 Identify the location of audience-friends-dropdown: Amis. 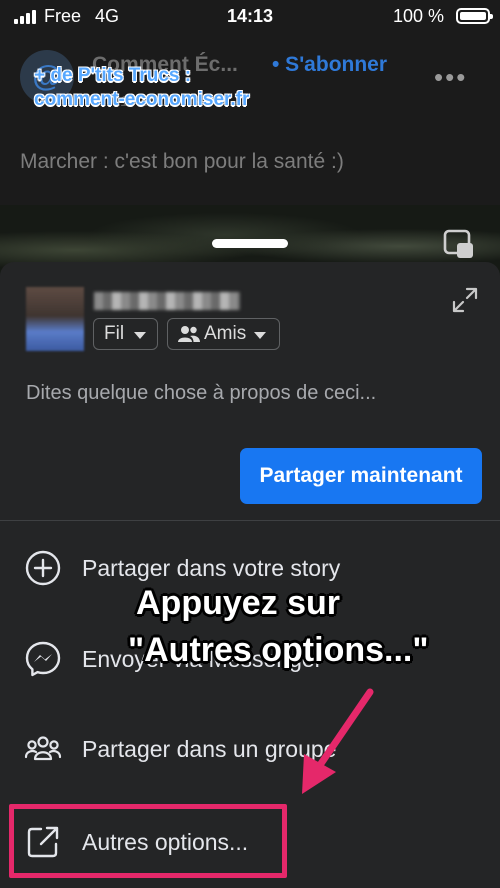
(223, 334).